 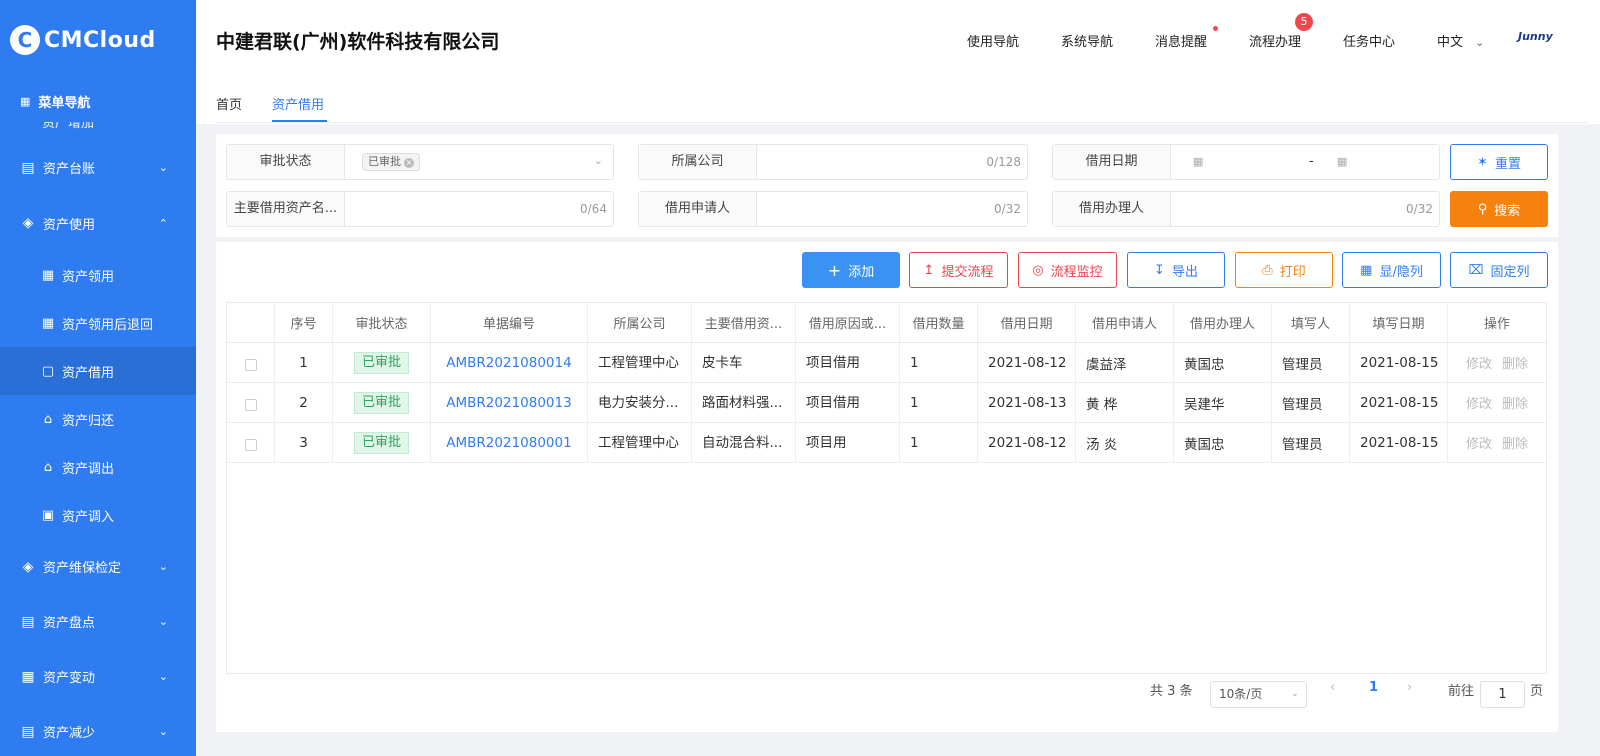 What do you see at coordinates (98, 167) in the screenshot?
I see `sidebar-item-asset-ledger: ▤ 资产台账 ⌄` at bounding box center [98, 167].